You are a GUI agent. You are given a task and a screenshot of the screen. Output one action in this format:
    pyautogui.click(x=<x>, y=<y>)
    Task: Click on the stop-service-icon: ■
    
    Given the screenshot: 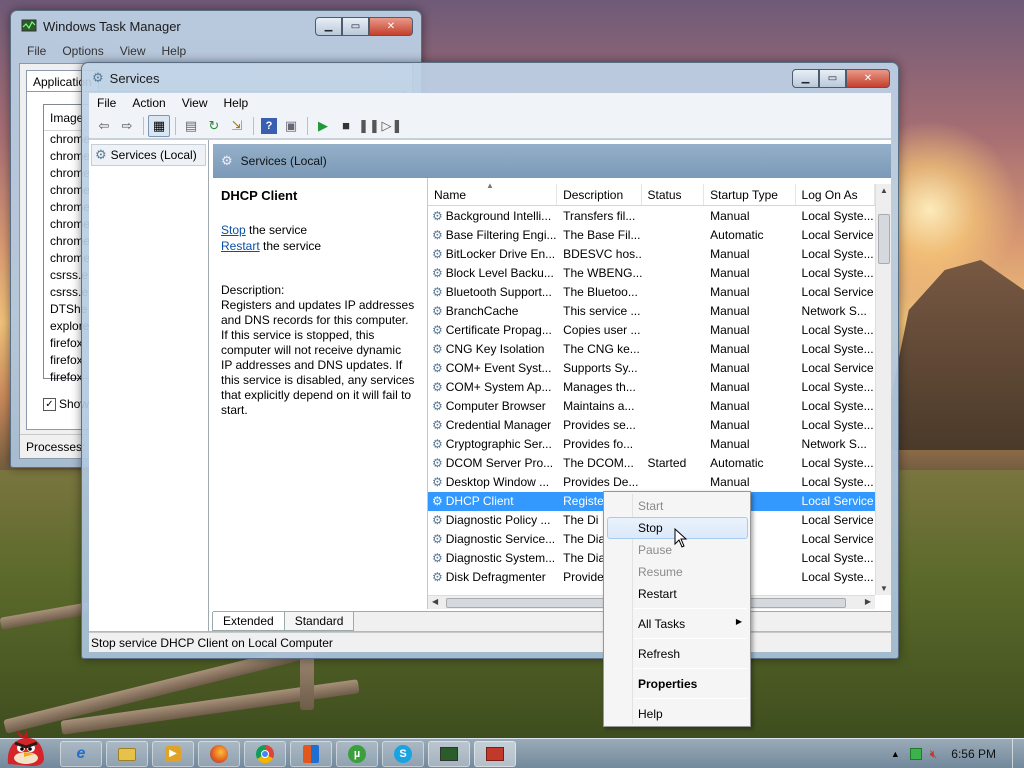 What is the action you would take?
    pyautogui.click(x=346, y=126)
    